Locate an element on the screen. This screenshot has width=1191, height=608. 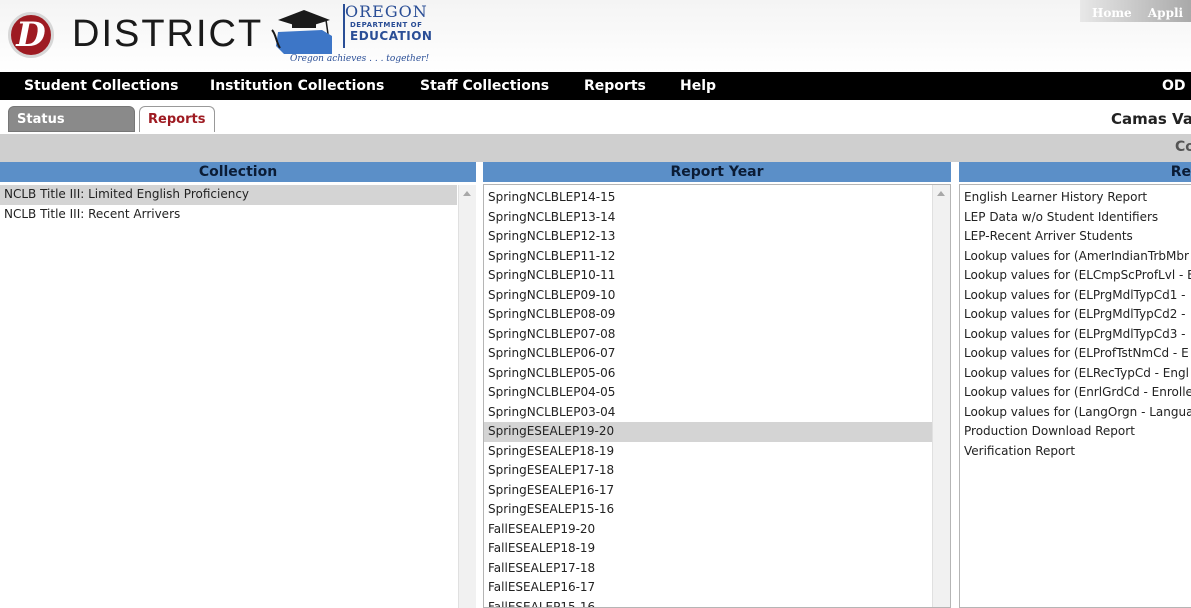
report-item: Lookup values for (LangOrgn - Langua is located at coordinates (1075, 413).